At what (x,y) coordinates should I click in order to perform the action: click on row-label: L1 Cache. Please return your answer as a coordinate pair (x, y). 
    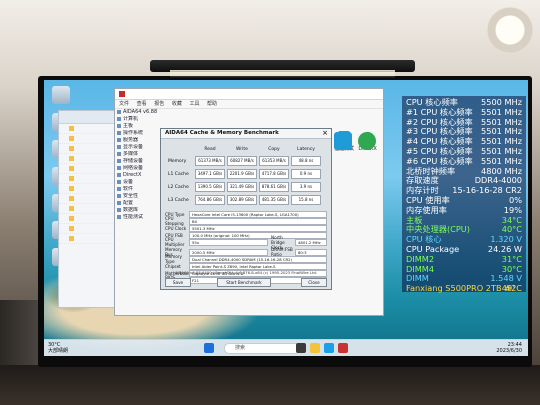
    Looking at the image, I should click on (178, 174).